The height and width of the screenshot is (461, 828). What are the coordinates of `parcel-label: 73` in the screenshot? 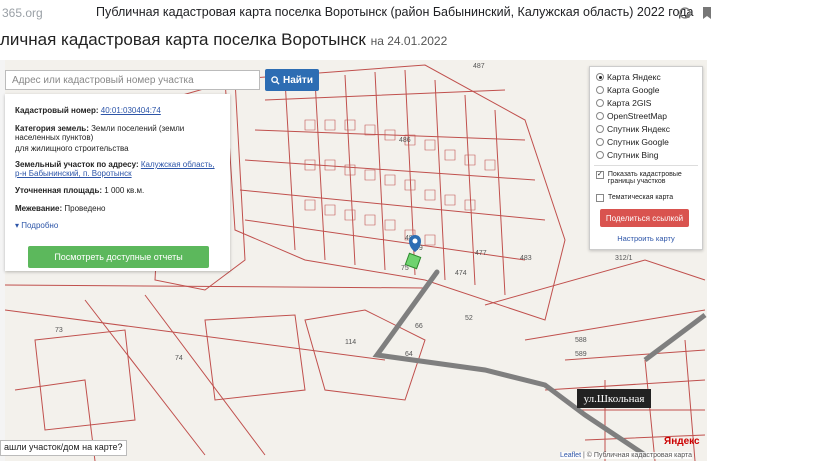 It's located at (59, 330).